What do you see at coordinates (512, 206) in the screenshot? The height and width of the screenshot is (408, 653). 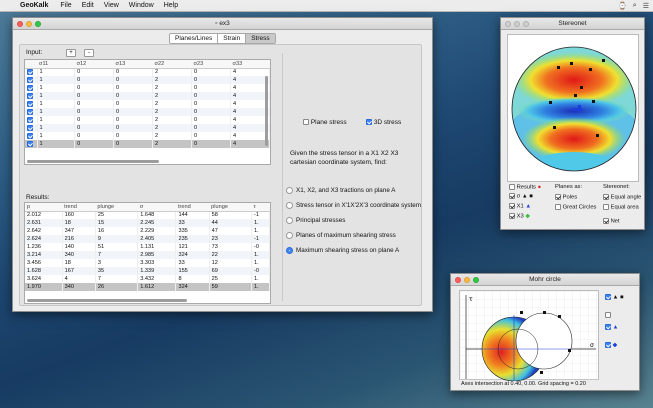 I see `x1-checkbox` at bounding box center [512, 206].